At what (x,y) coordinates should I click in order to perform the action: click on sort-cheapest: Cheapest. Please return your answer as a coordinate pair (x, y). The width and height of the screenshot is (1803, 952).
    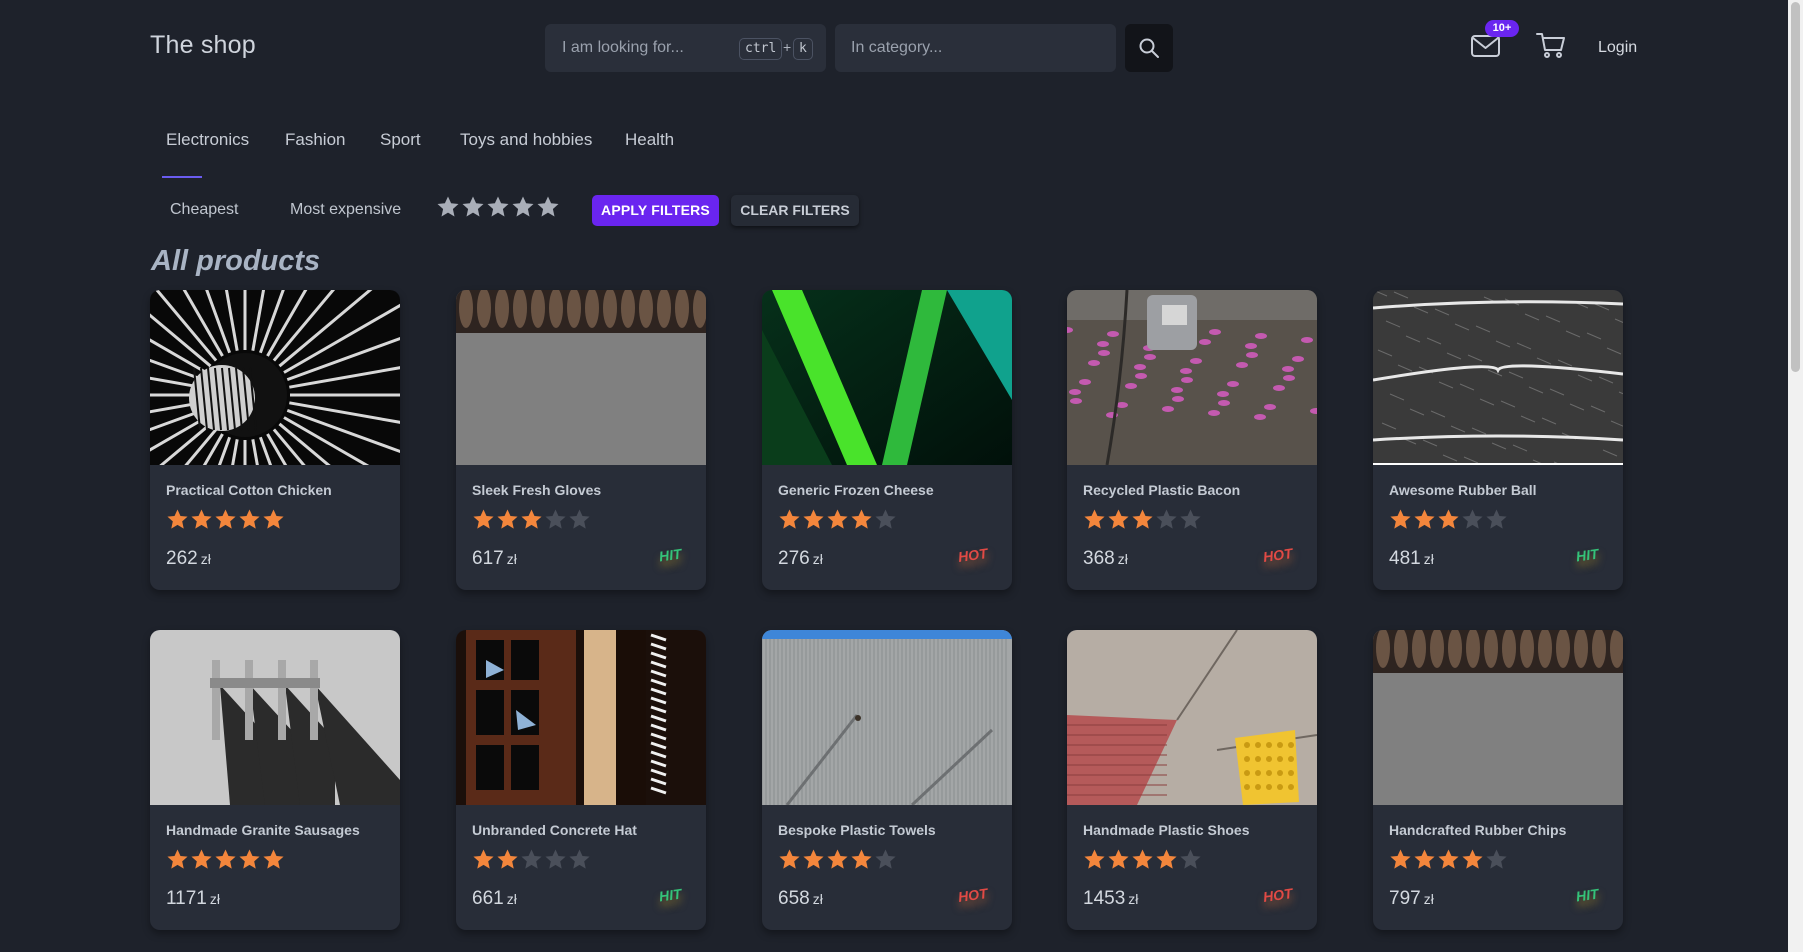
    Looking at the image, I should click on (204, 210).